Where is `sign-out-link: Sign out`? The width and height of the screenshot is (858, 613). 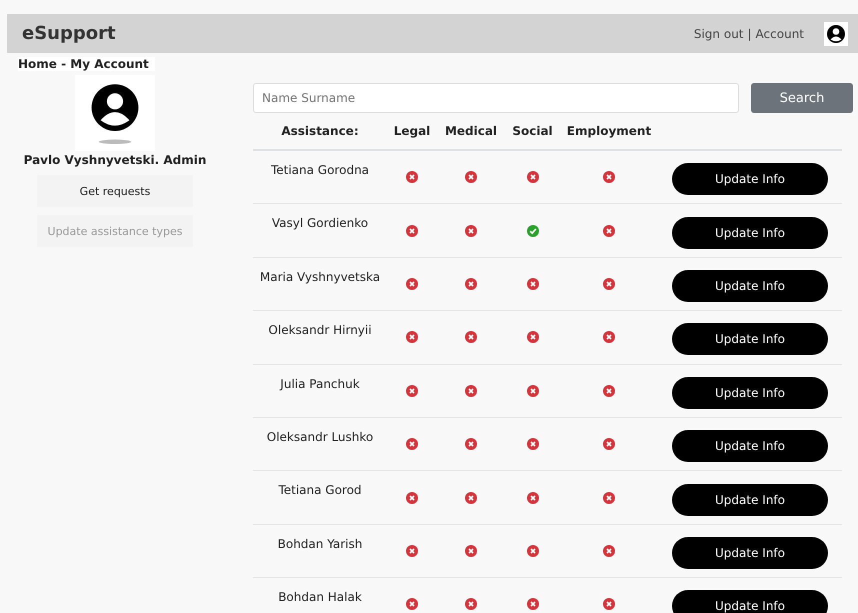
sign-out-link: Sign out is located at coordinates (719, 33).